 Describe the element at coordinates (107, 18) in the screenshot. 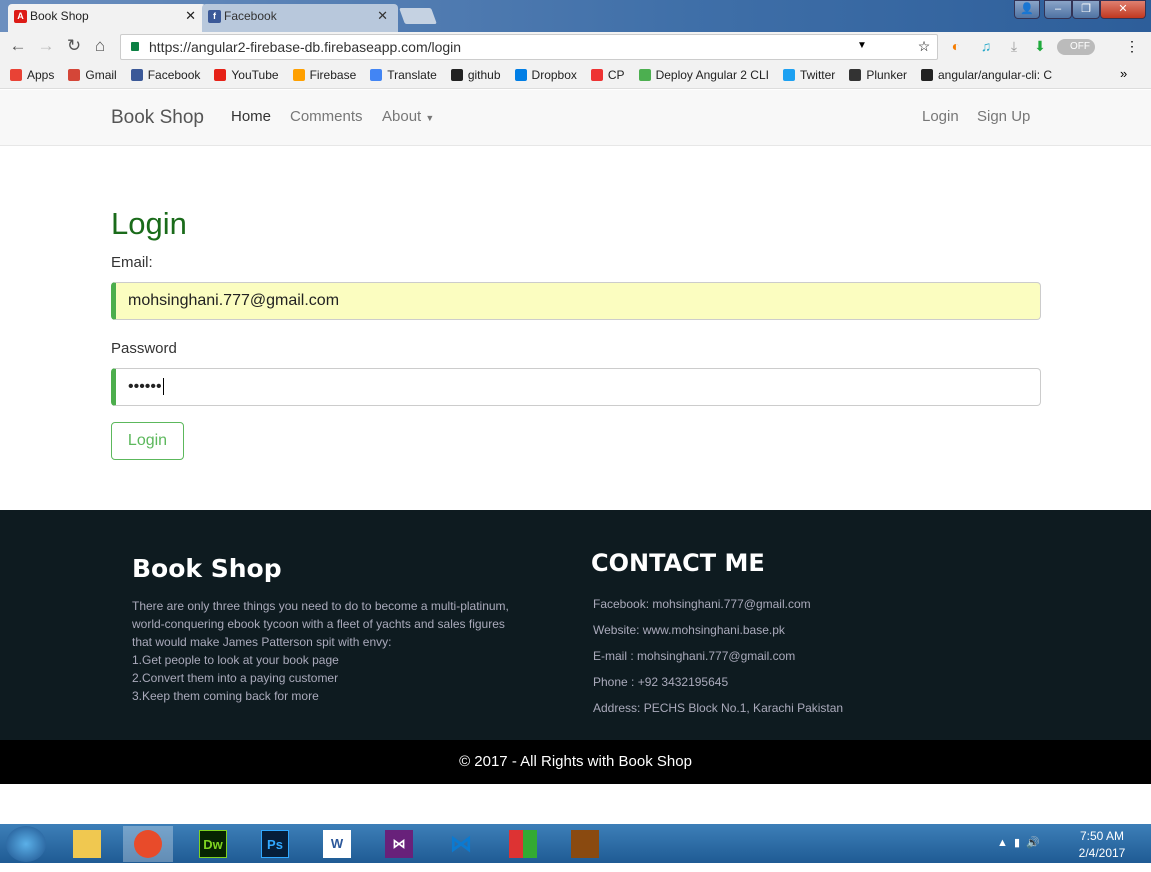

I see `tab-book-shop: A Book Shop ✕` at that location.